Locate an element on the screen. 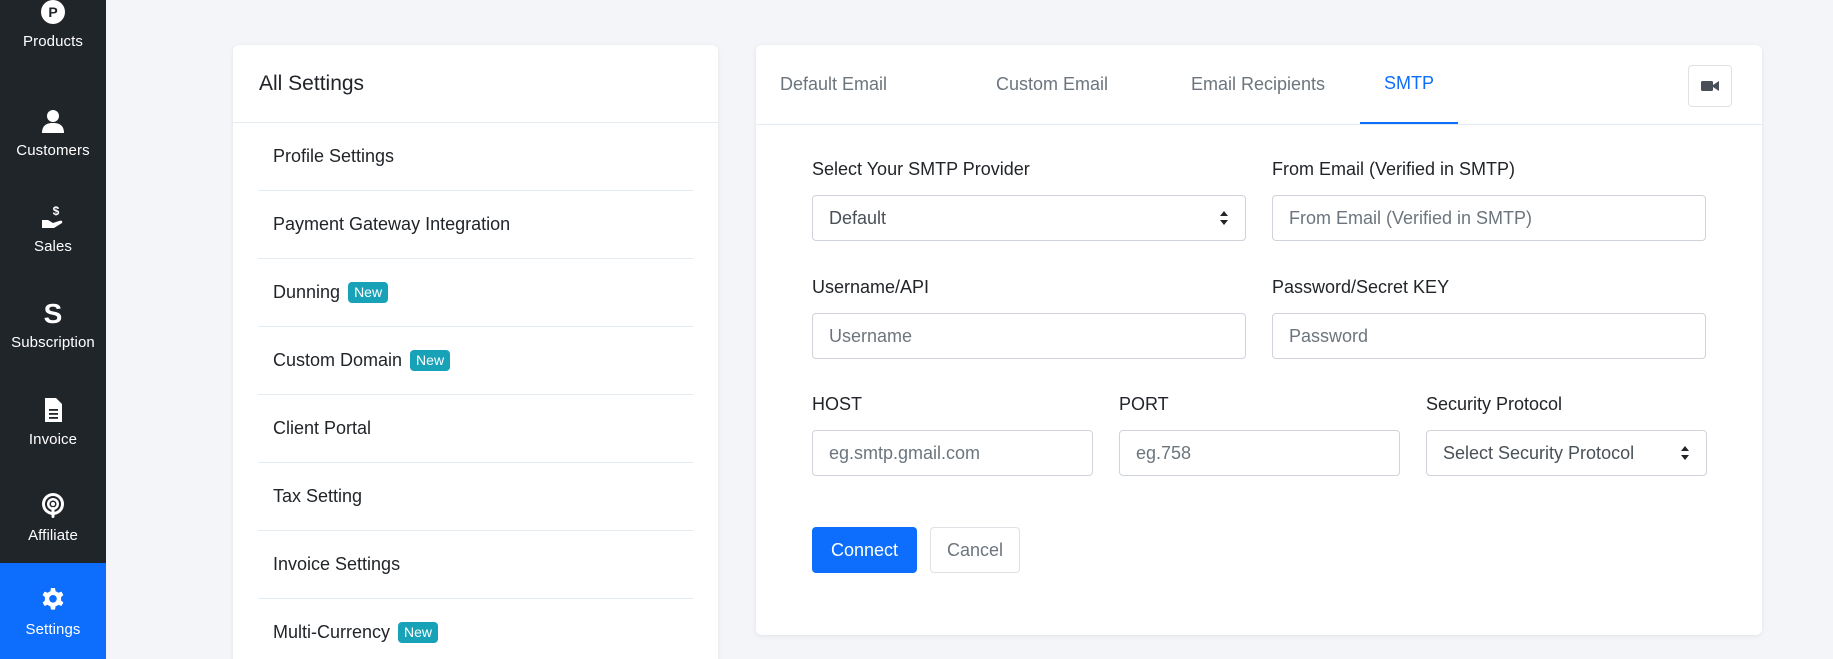 The width and height of the screenshot is (1833, 659). sidebar-item-subscription: S Subscription is located at coordinates (53, 324).